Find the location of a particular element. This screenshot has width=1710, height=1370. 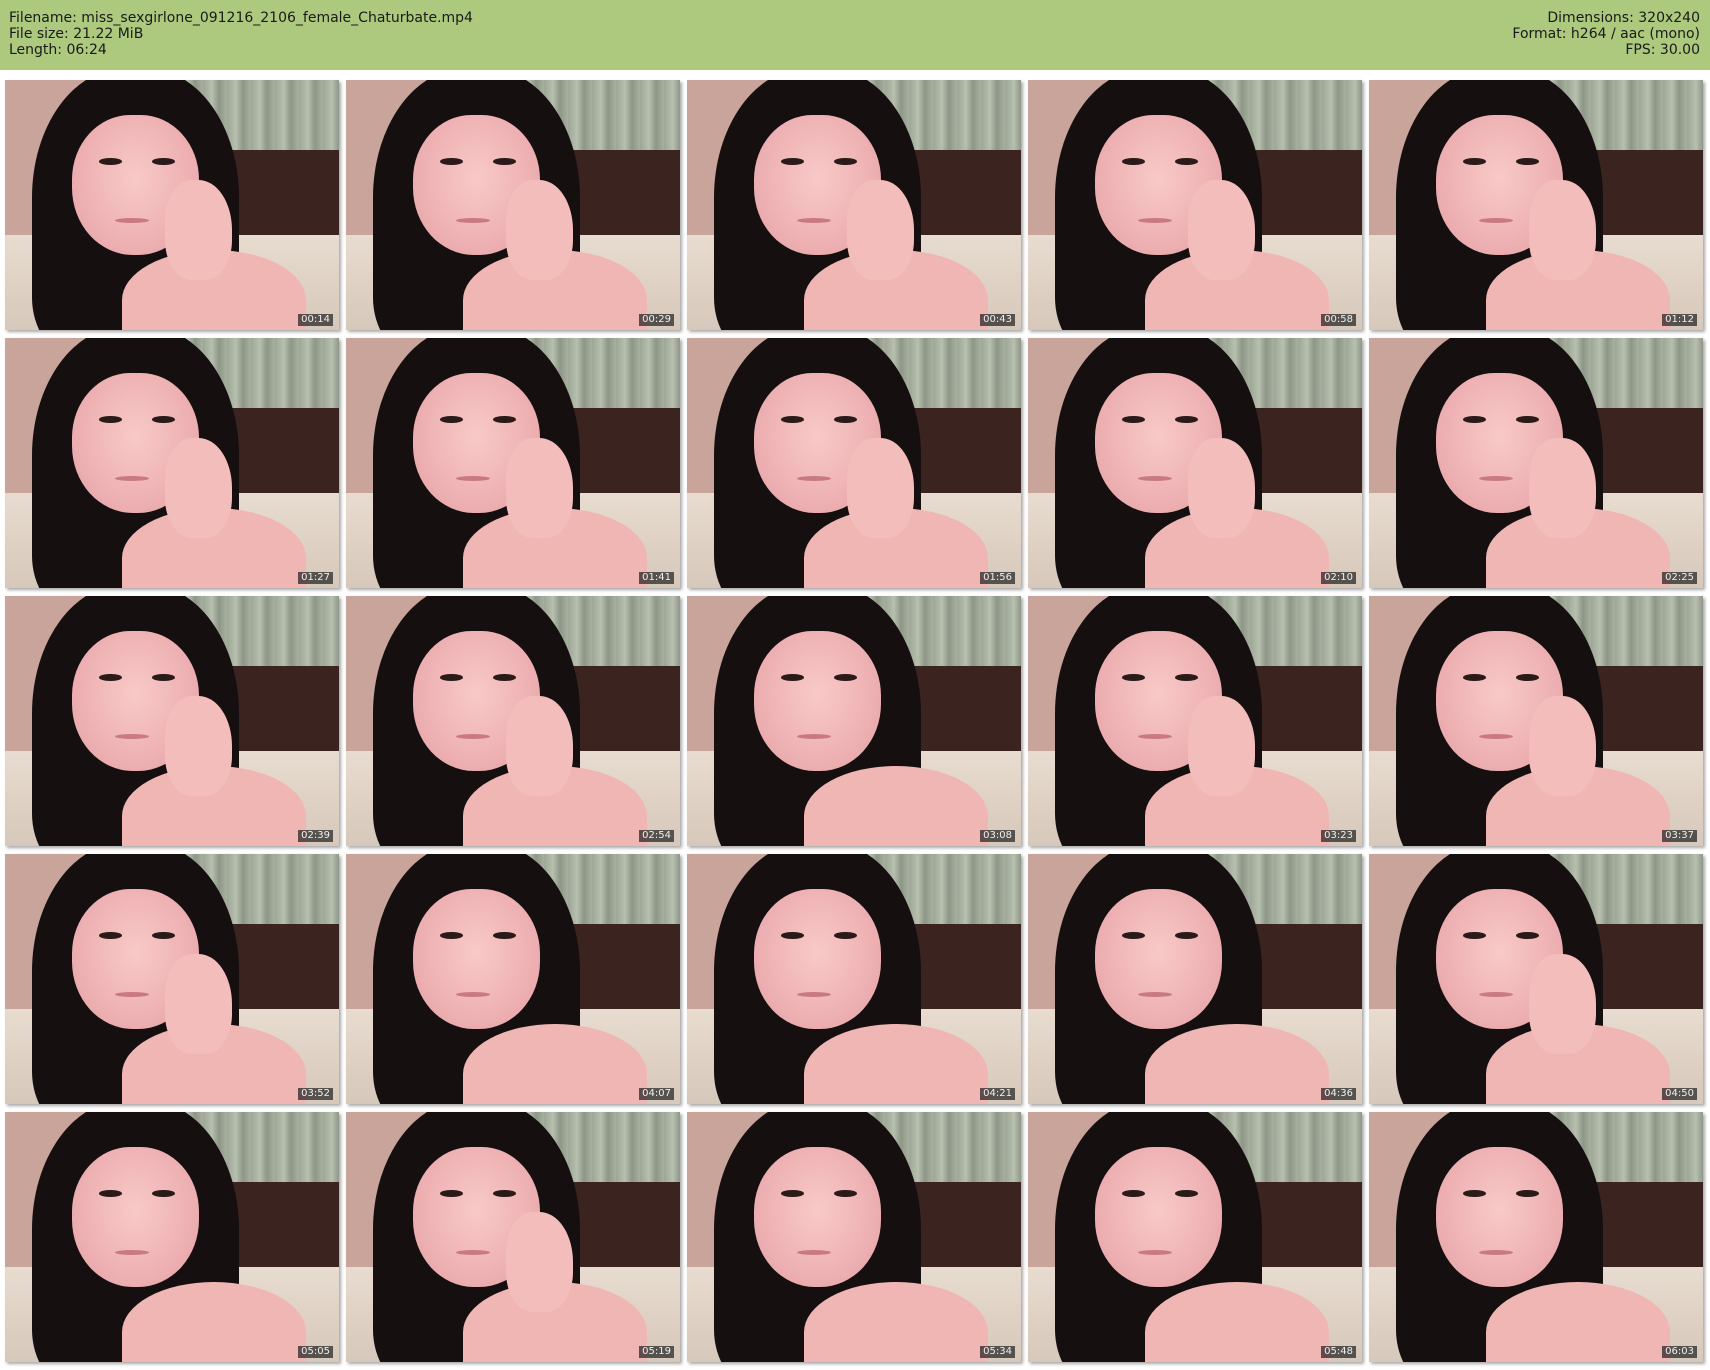

timestamp-label: 01:12 is located at coordinates (1679, 320).